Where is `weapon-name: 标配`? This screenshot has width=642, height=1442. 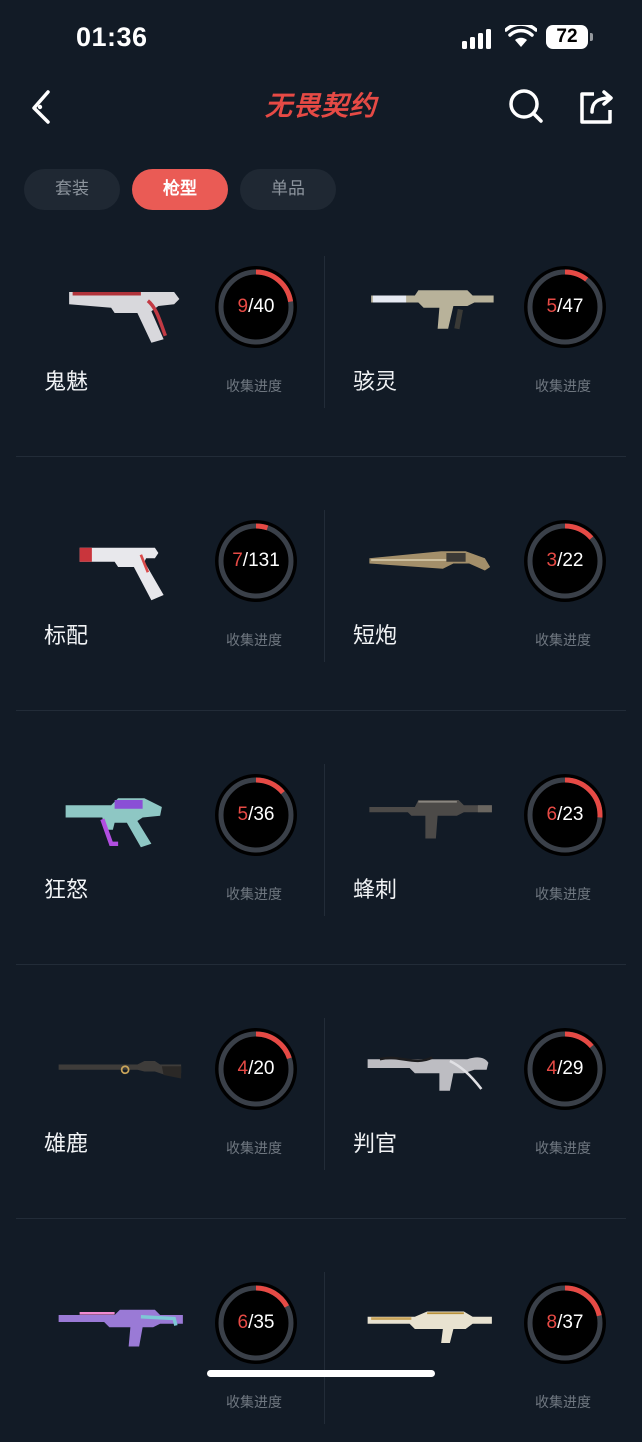
weapon-name: 标配 is located at coordinates (66, 636).